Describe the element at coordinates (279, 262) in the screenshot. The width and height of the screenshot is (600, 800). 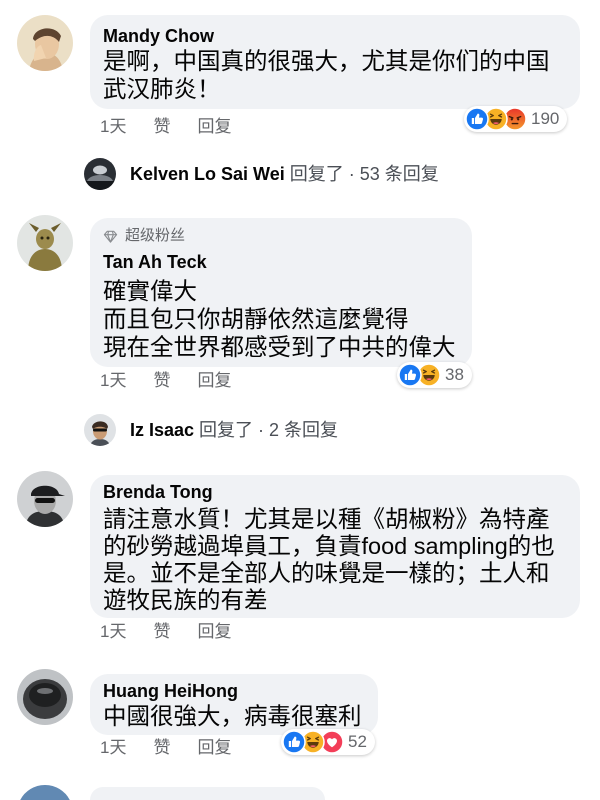
I see `author-name: Tan Ah Teck` at that location.